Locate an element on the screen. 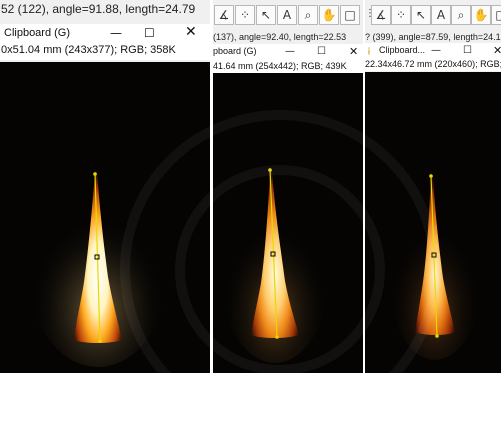  middle-flame-image is located at coordinates (275, 265).